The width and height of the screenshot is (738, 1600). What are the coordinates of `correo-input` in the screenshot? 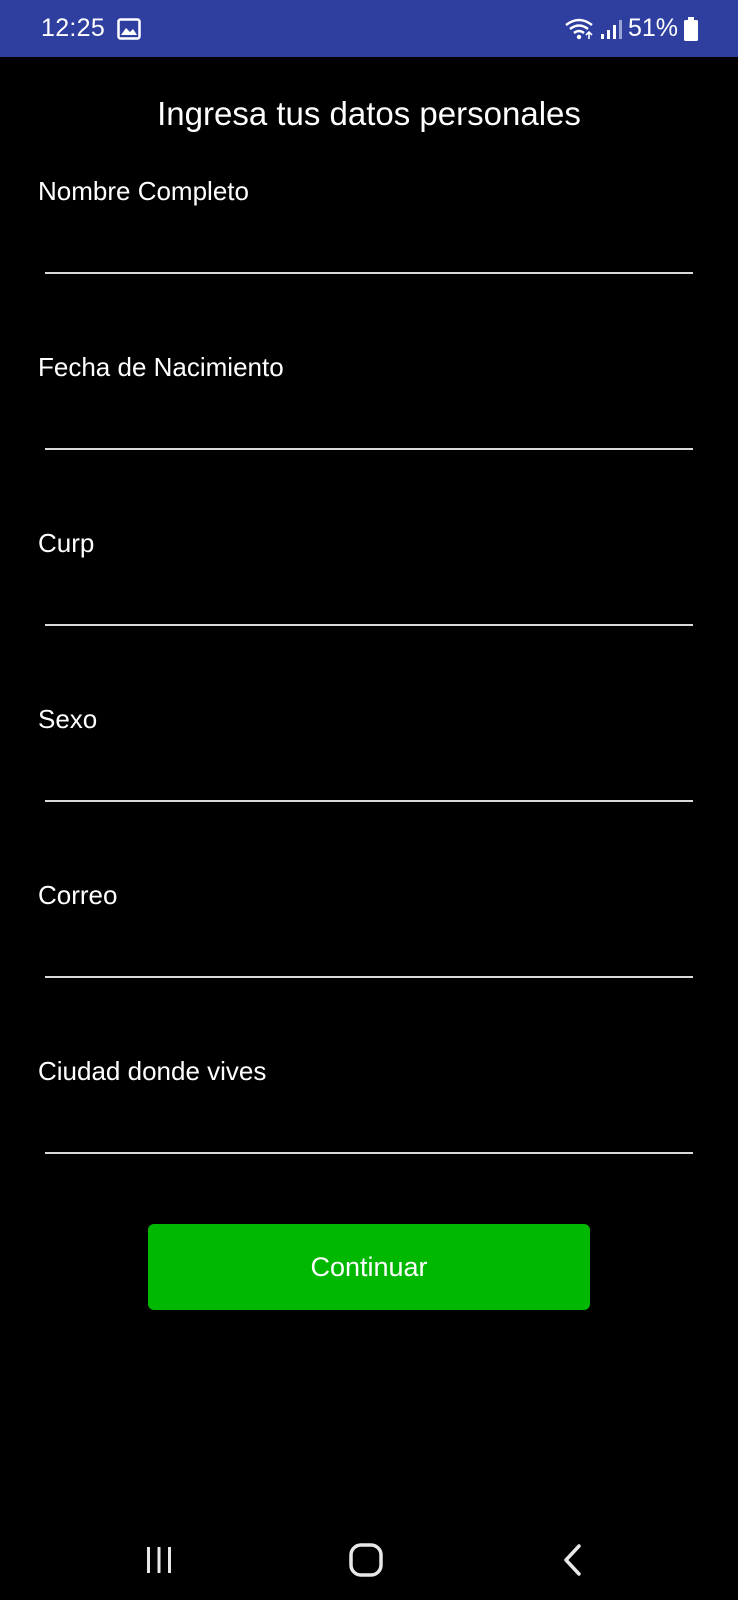 It's located at (369, 948).